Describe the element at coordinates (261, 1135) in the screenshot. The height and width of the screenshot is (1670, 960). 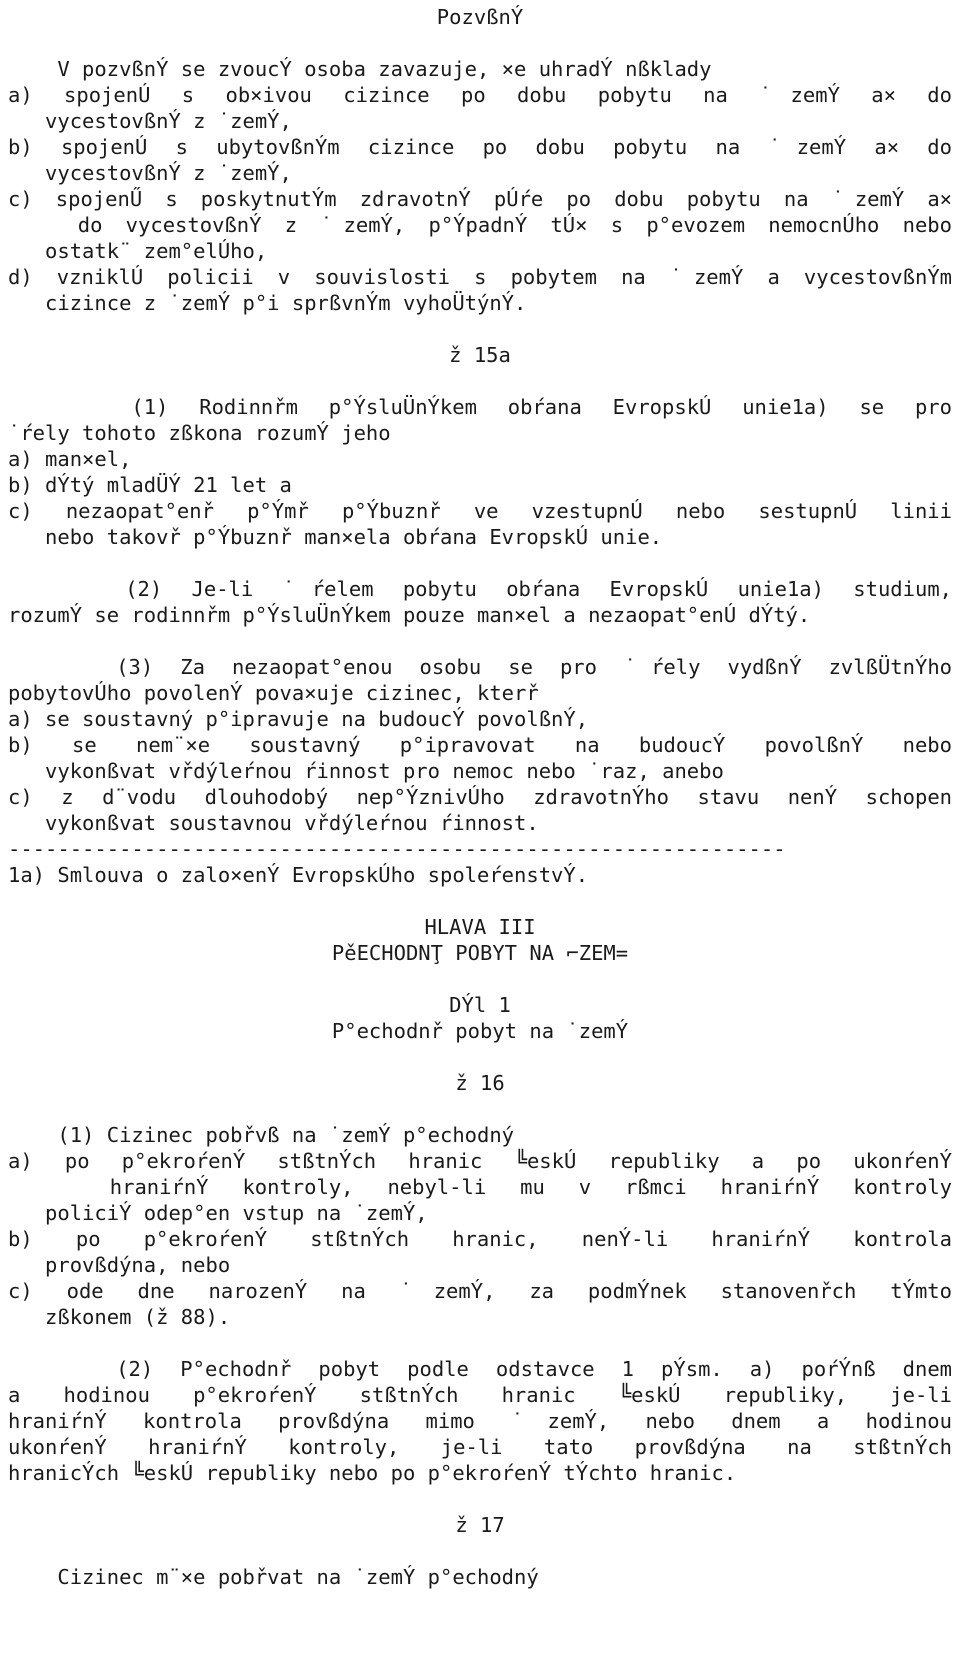
I see `text-line: (1) Cizinec pobřvß na ˙zemÝ p°echodný` at that location.